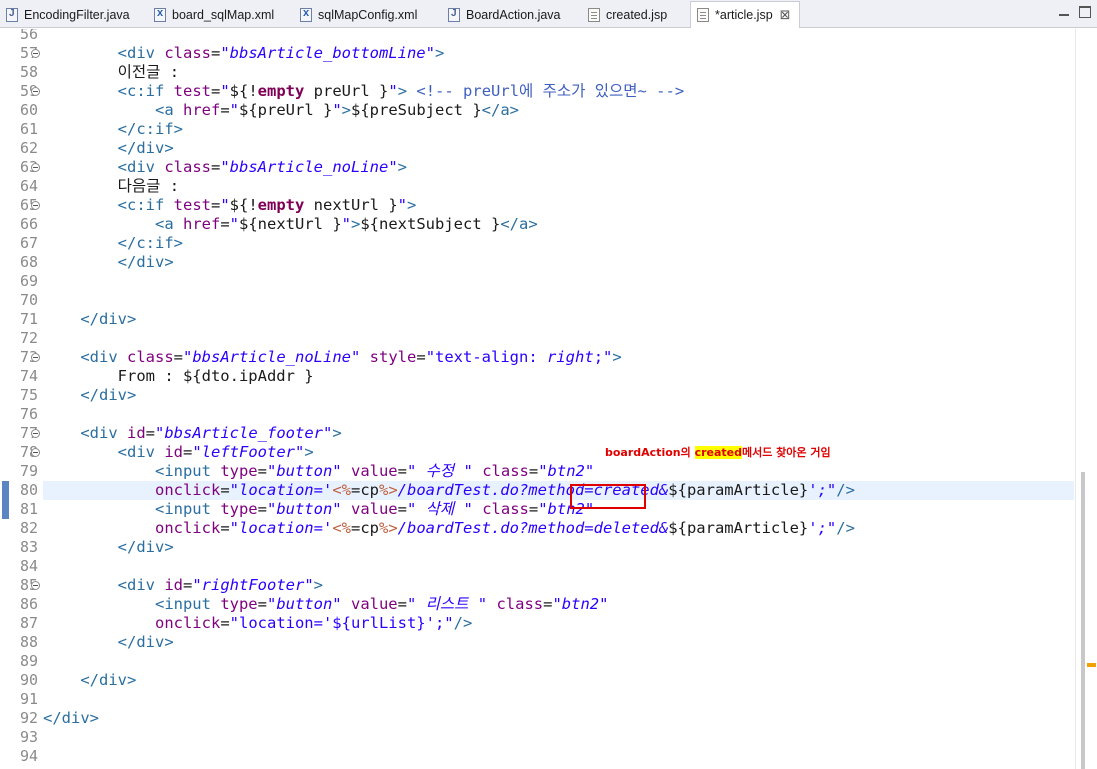 The image size is (1097, 769). What do you see at coordinates (28, 110) in the screenshot?
I see `line-number: 60` at bounding box center [28, 110].